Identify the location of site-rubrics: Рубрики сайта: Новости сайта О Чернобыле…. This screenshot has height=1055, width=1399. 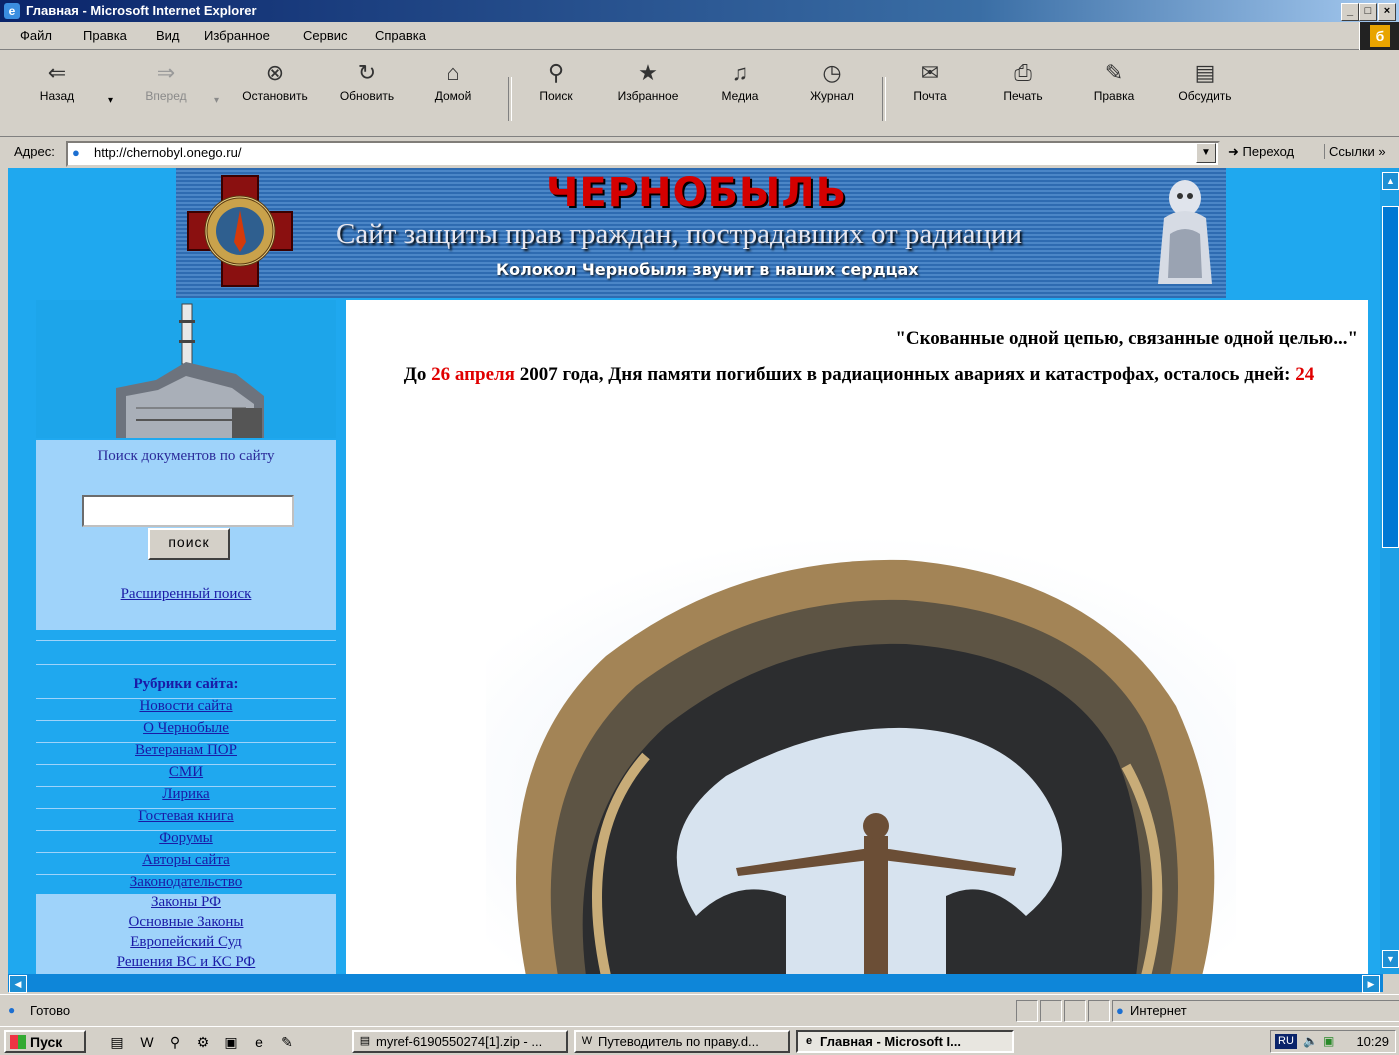
(186, 807).